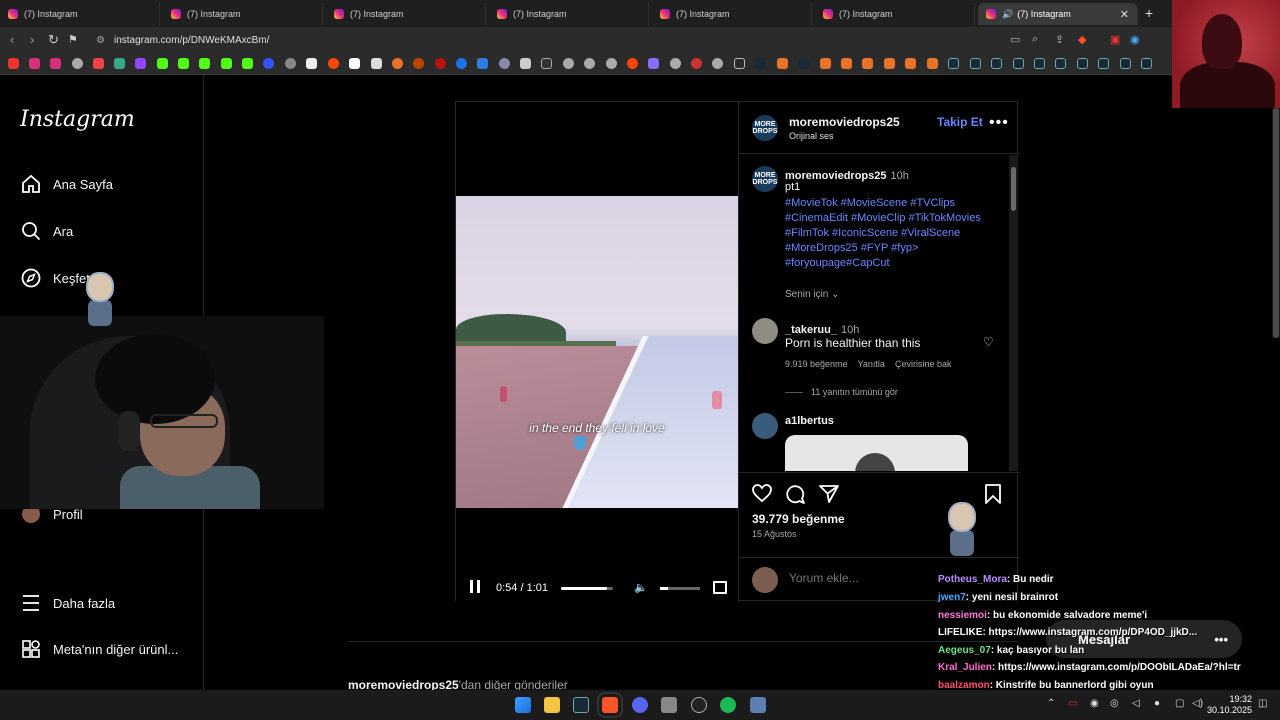  I want to click on save-icon, so click(993, 496).